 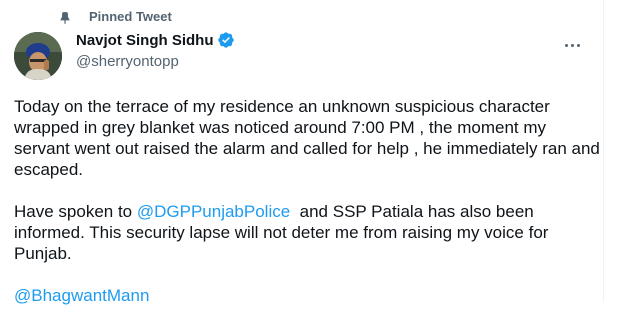 I want to click on author-handle: @sherryontopp, so click(x=127, y=61).